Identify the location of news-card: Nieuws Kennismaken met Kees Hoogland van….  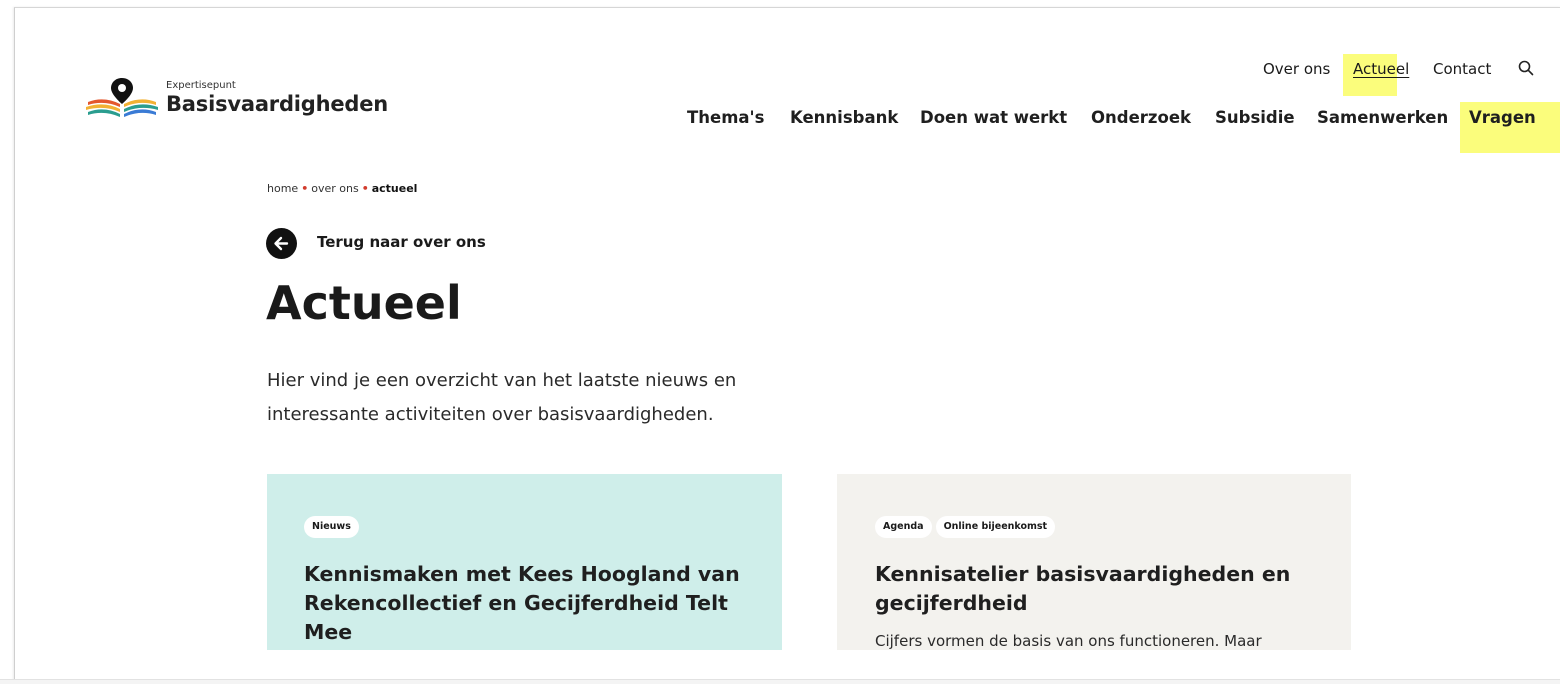
(524, 562).